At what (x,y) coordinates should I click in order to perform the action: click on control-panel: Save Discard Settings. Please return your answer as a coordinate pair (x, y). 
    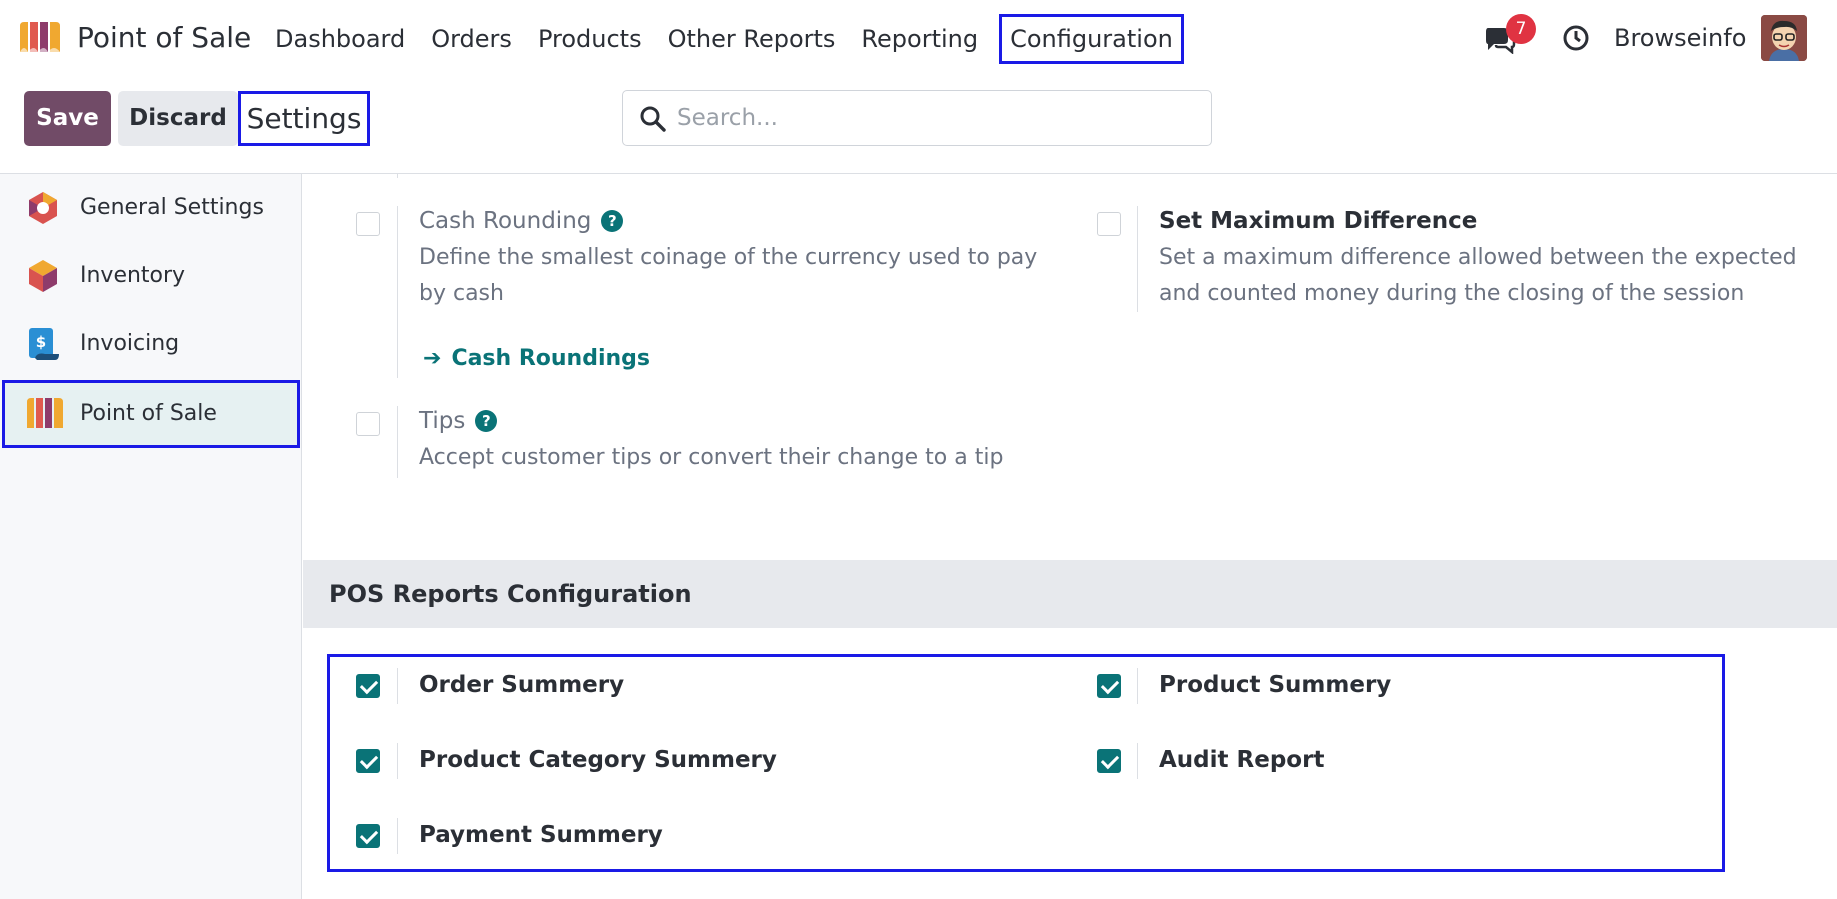
    Looking at the image, I should click on (918, 125).